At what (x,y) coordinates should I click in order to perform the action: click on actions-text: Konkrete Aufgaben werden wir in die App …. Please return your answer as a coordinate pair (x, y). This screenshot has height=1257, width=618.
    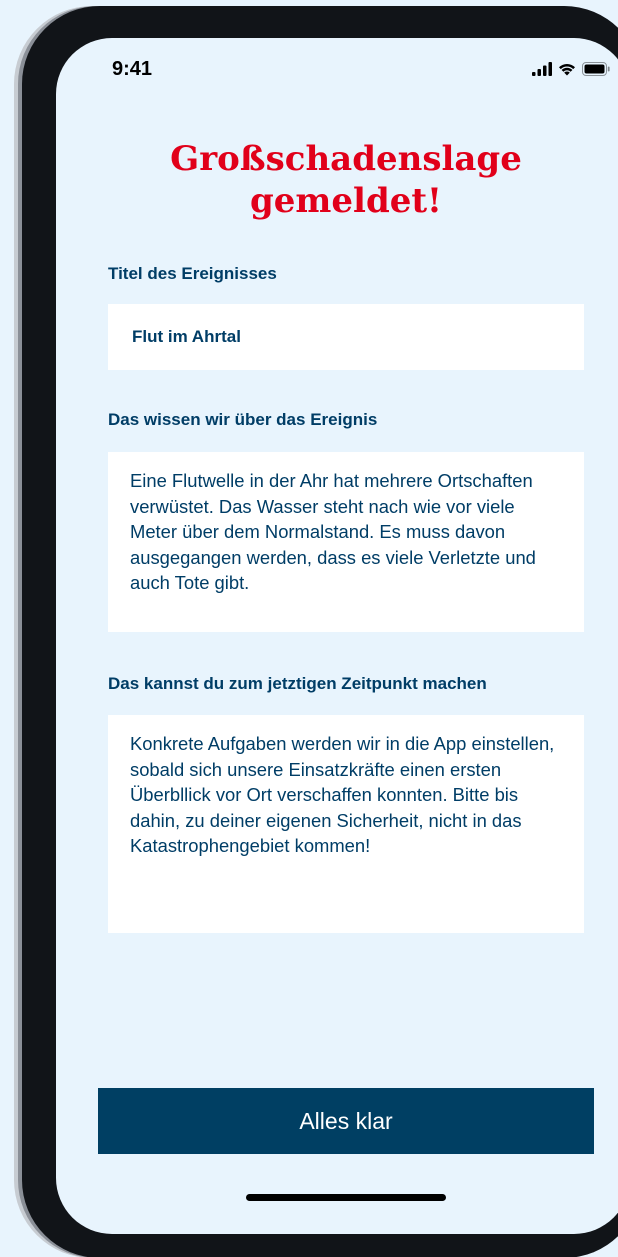
    Looking at the image, I should click on (342, 794).